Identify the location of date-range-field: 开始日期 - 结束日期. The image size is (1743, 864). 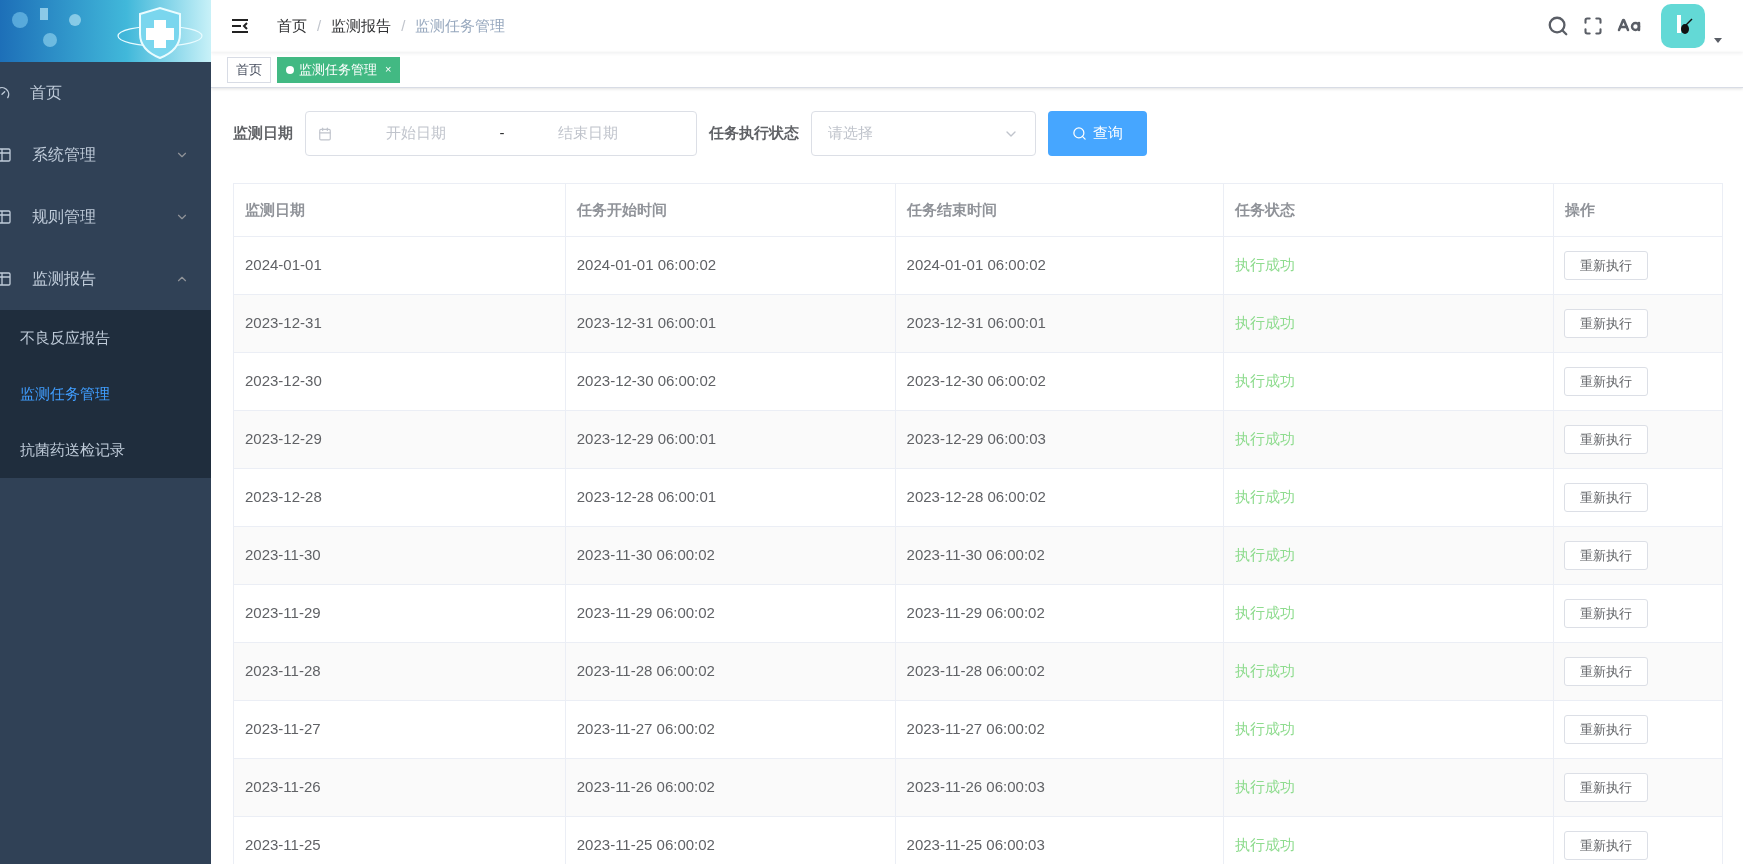
(501, 133).